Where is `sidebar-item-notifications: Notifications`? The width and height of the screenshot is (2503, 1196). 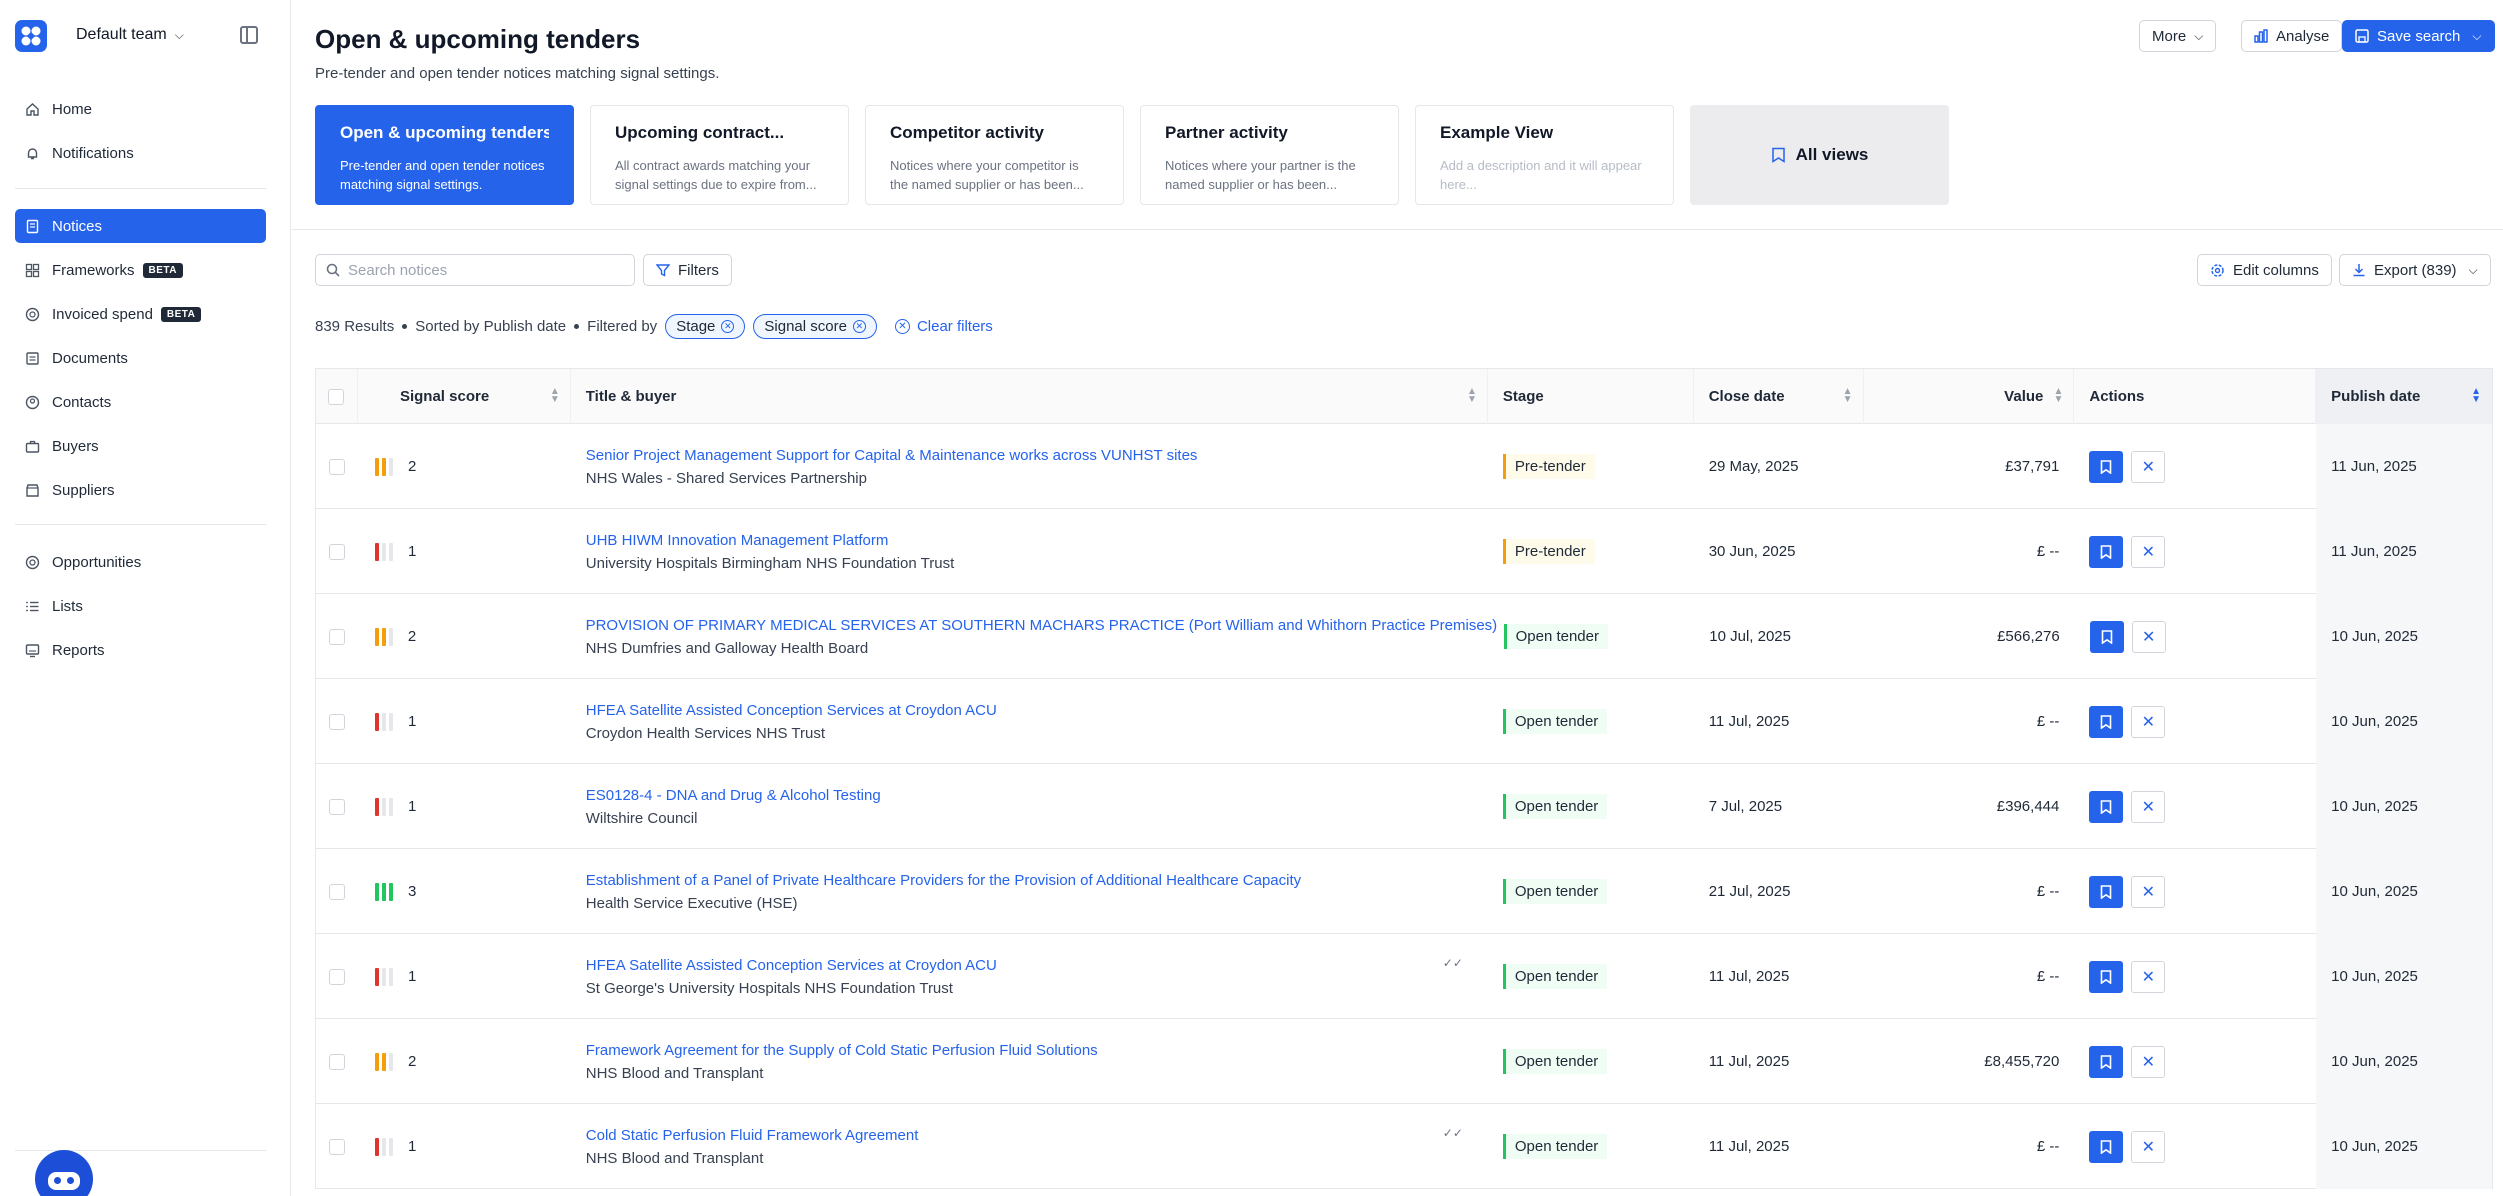
sidebar-item-notifications: Notifications is located at coordinates (140, 153).